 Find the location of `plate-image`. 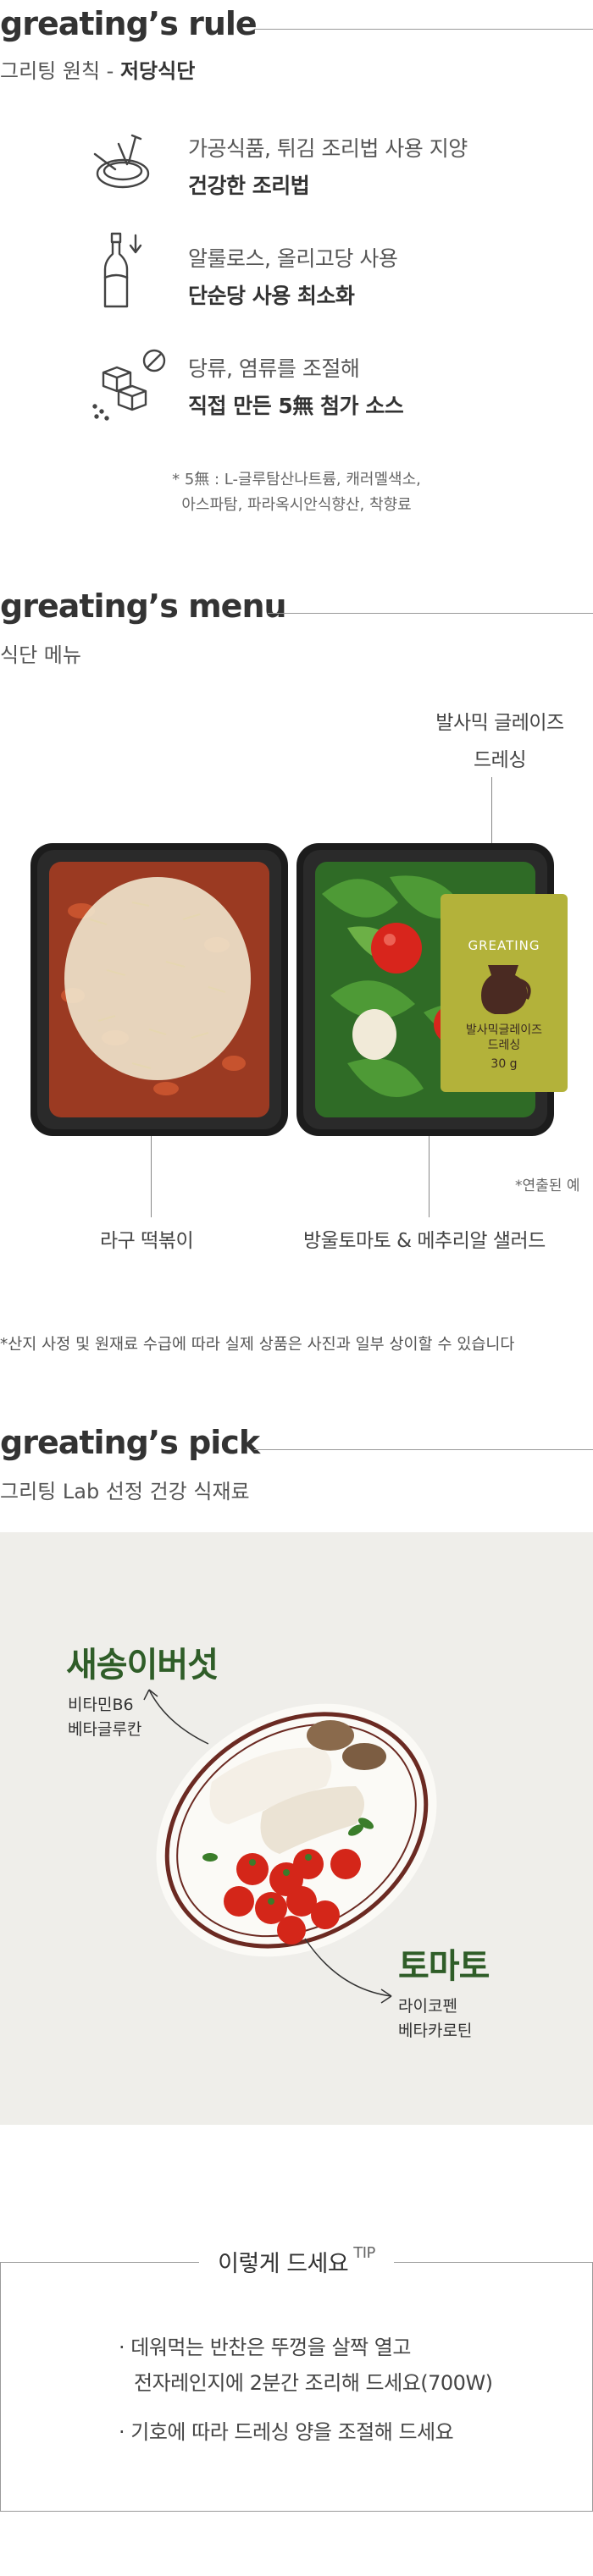

plate-image is located at coordinates (290, 1846).